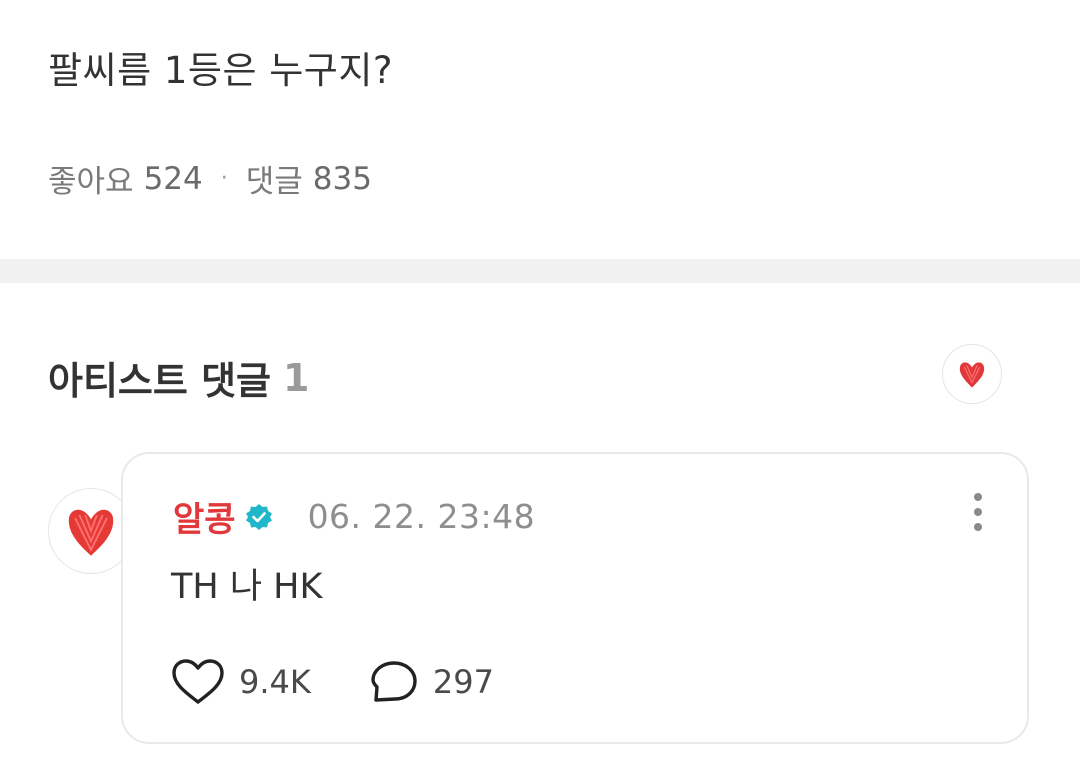 The image size is (1080, 778). Describe the element at coordinates (210, 178) in the screenshot. I see `post-stats: 좋아요 524 · 댓글 835` at that location.